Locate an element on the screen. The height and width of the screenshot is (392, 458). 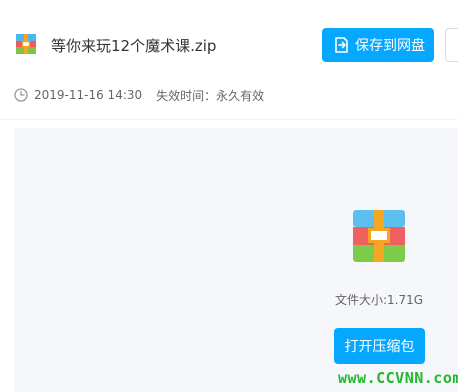
divider is located at coordinates (229, 119).